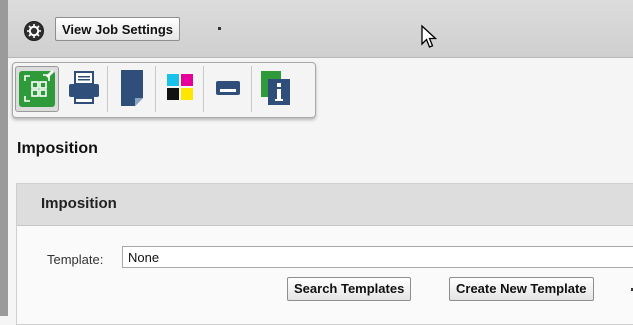 Image resolution: width=633 pixels, height=325 pixels. I want to click on template-field, so click(377, 257).